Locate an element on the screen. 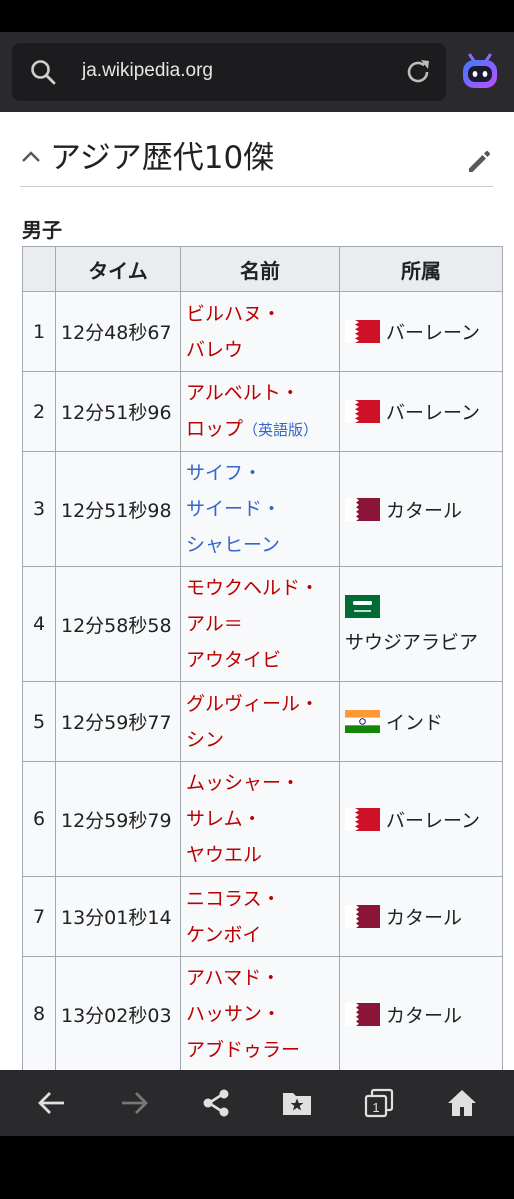 Image resolution: width=514 pixels, height=1199 pixels. table-row: 1 12分48秒67 ビルハヌ・バレウ バーレーン is located at coordinates (262, 331).